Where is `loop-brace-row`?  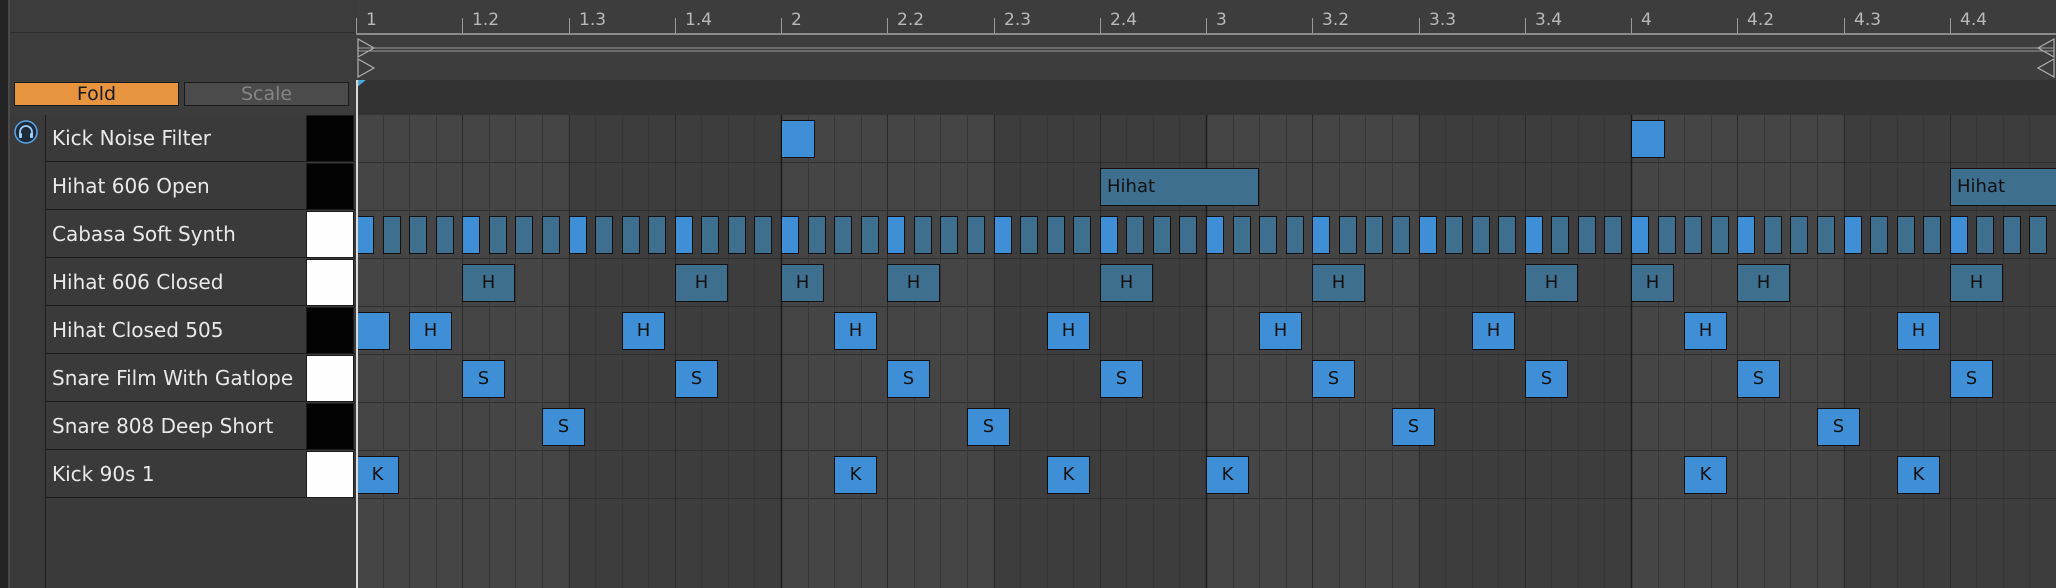
loop-brace-row is located at coordinates (1206, 58).